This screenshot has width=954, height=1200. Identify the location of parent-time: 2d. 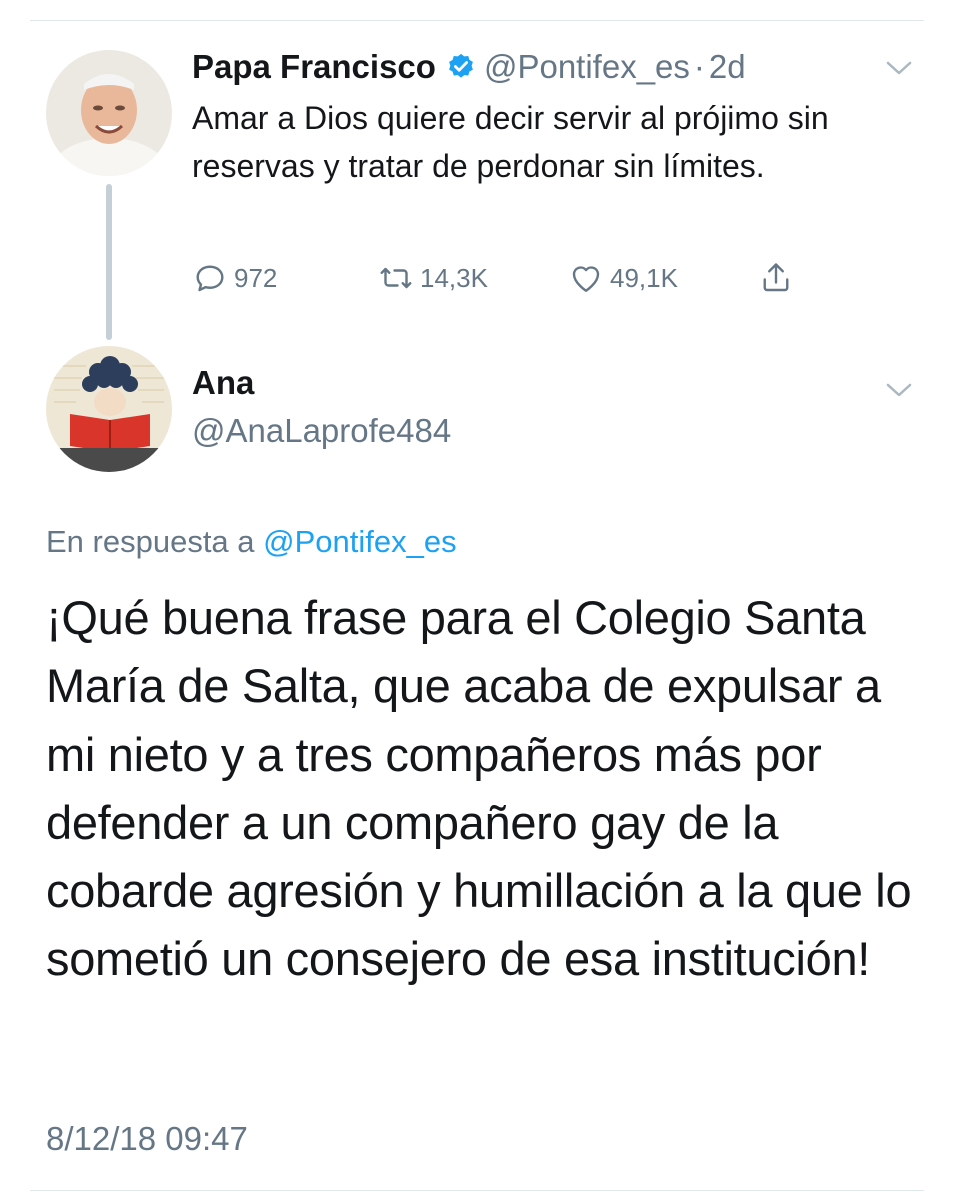
(727, 67).